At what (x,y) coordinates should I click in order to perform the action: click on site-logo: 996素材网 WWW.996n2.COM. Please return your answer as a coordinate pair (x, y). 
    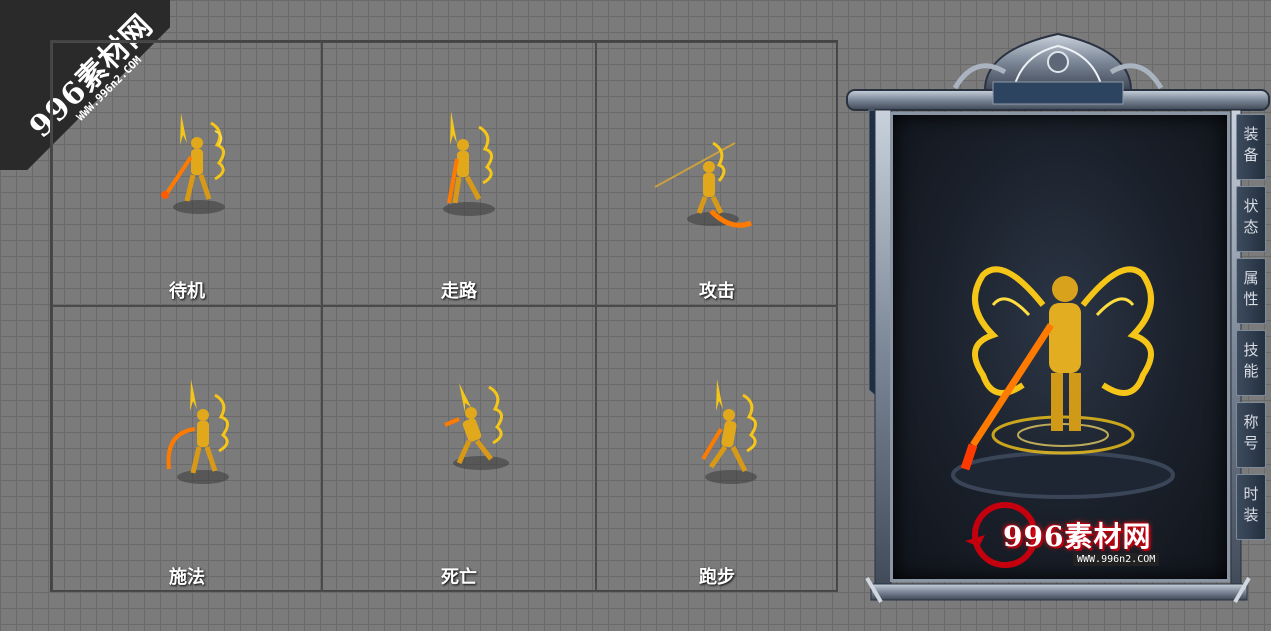
    Looking at the image, I should click on (1070, 535).